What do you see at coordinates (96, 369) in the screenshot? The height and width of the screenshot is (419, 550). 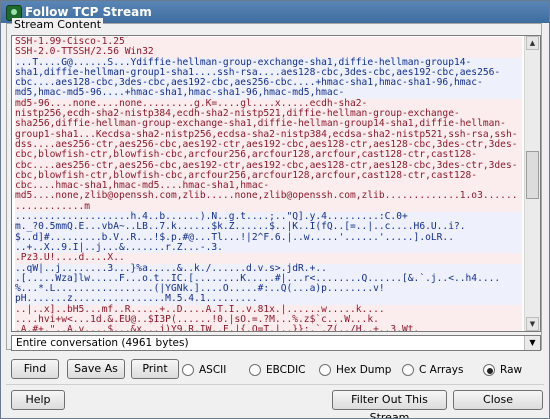 I see `save-as-button: Save As` at bounding box center [96, 369].